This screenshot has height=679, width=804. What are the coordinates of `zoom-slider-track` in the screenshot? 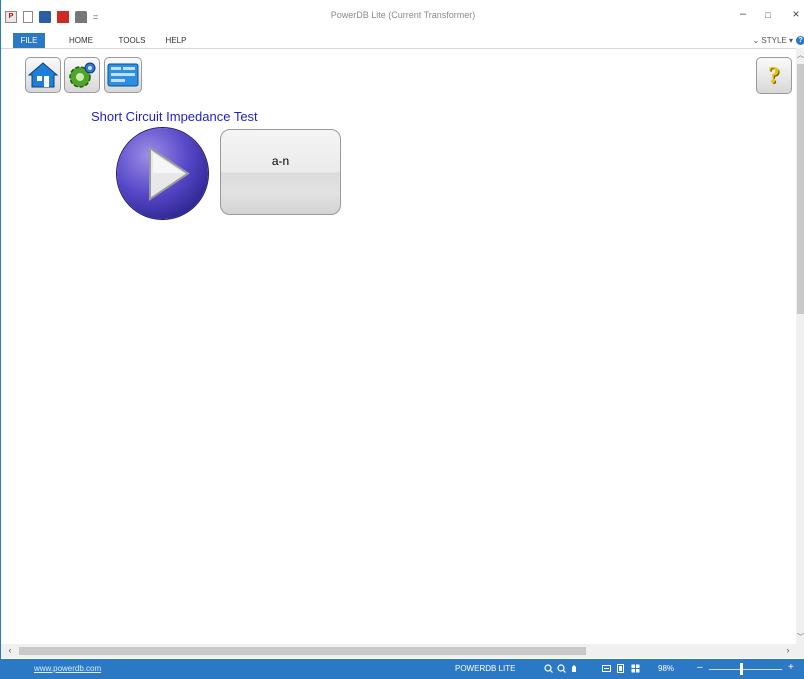 It's located at (745, 669).